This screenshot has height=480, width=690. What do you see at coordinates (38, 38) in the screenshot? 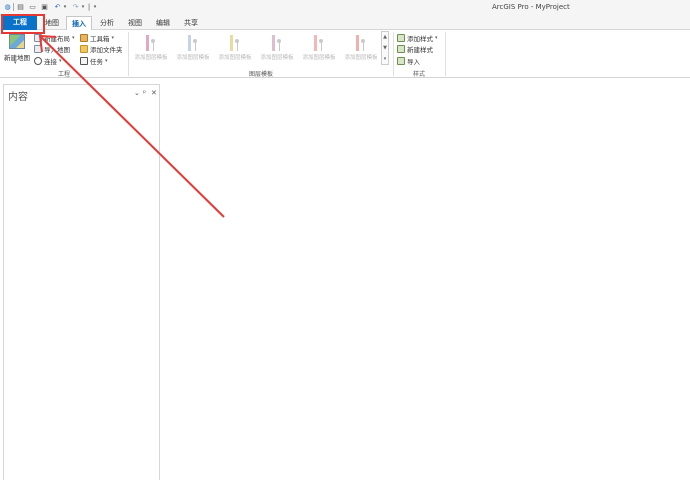
I see `layout-icon` at bounding box center [38, 38].